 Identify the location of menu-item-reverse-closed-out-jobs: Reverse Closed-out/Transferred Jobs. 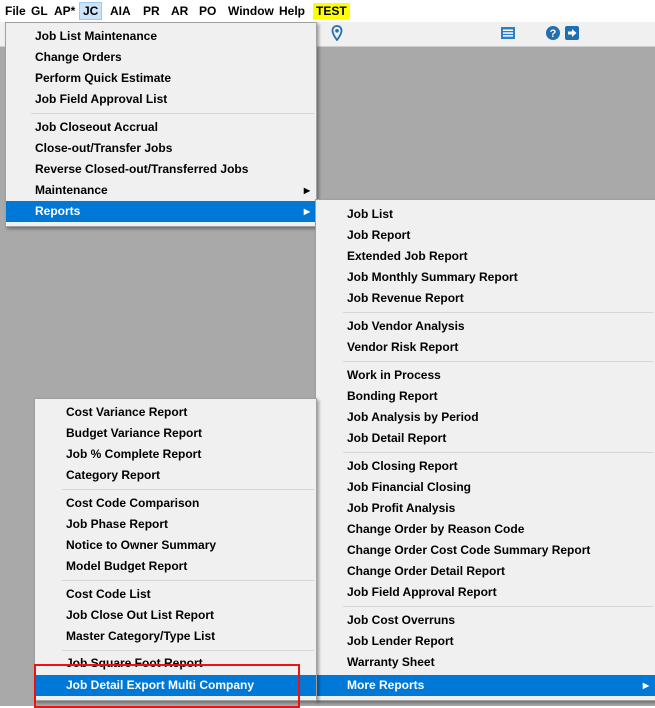
(161, 169).